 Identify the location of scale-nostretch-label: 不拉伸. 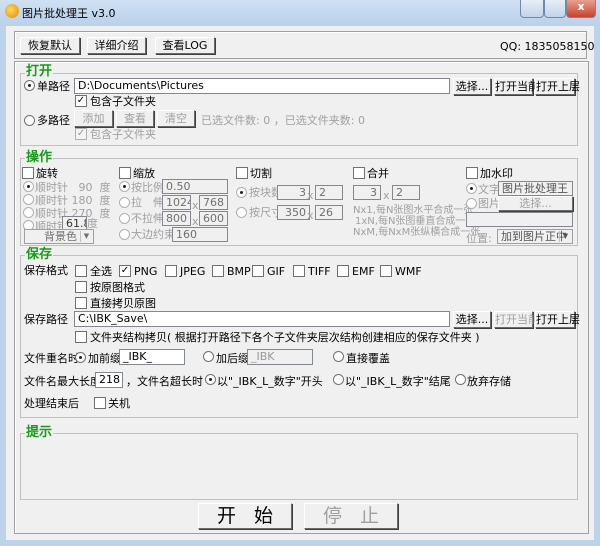
(147, 218).